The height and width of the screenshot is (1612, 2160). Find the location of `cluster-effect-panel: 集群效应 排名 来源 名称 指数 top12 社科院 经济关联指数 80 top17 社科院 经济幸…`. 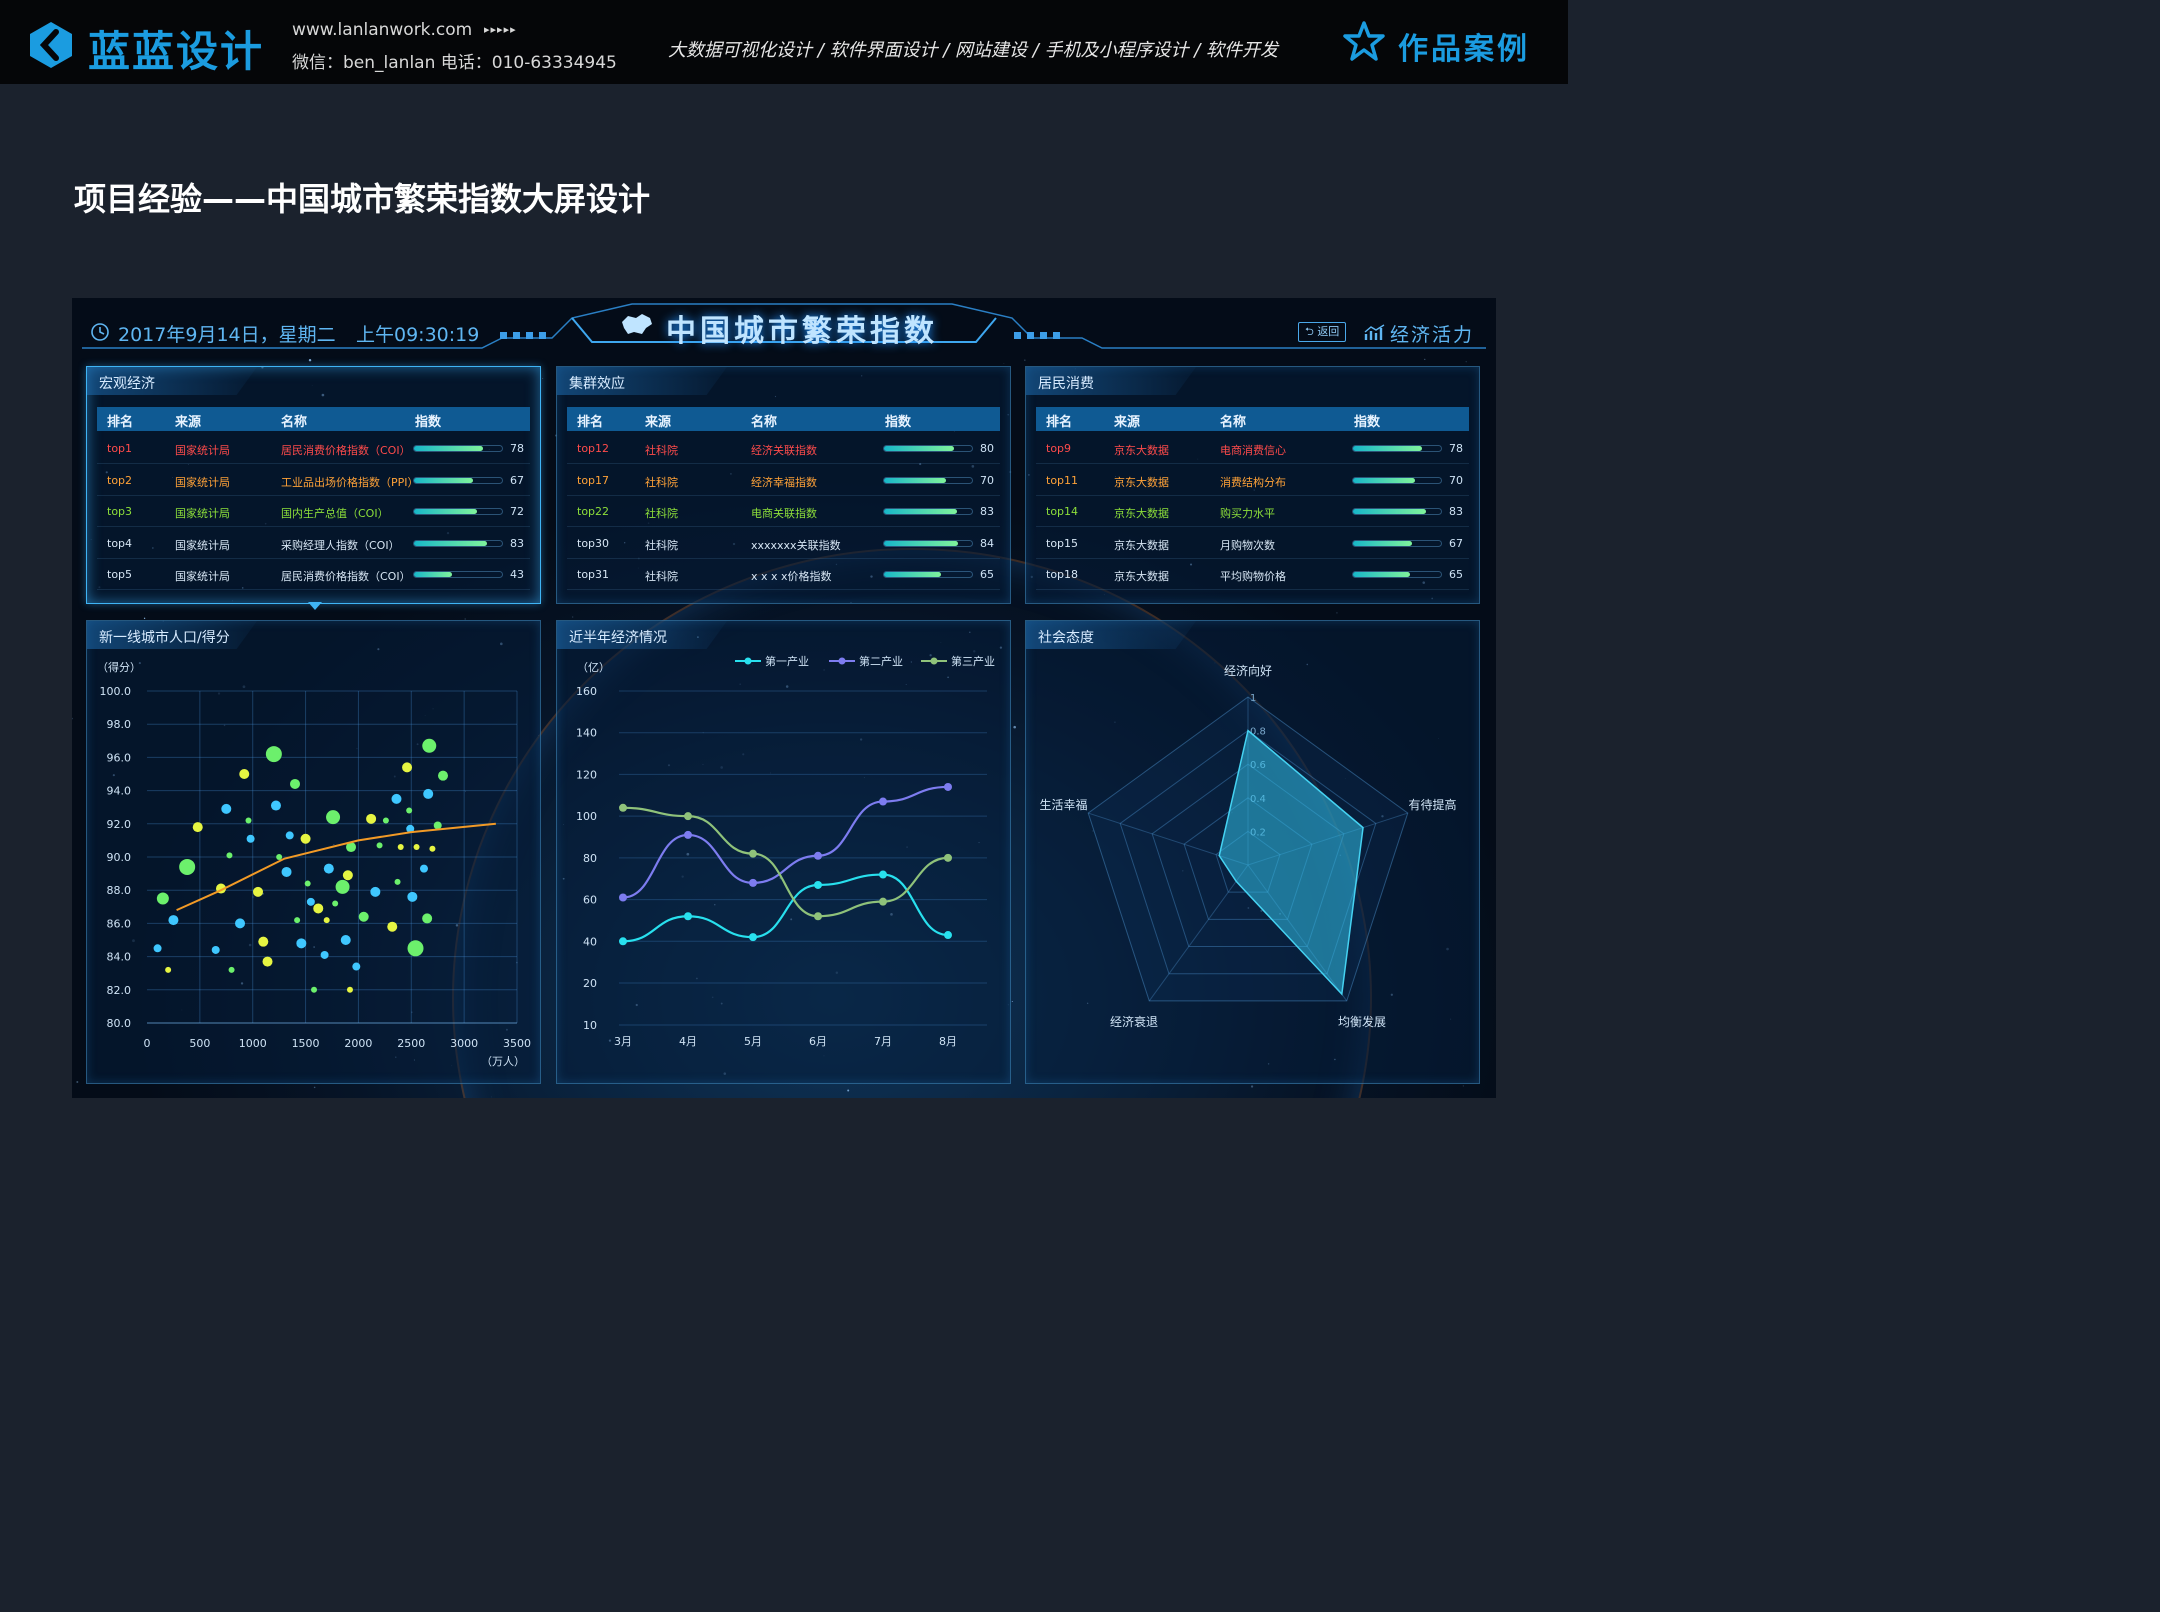

cluster-effect-panel: 集群效应 排名 来源 名称 指数 top12 社科院 经济关联指数 80 top17 社科院 经济幸… is located at coordinates (783, 485).